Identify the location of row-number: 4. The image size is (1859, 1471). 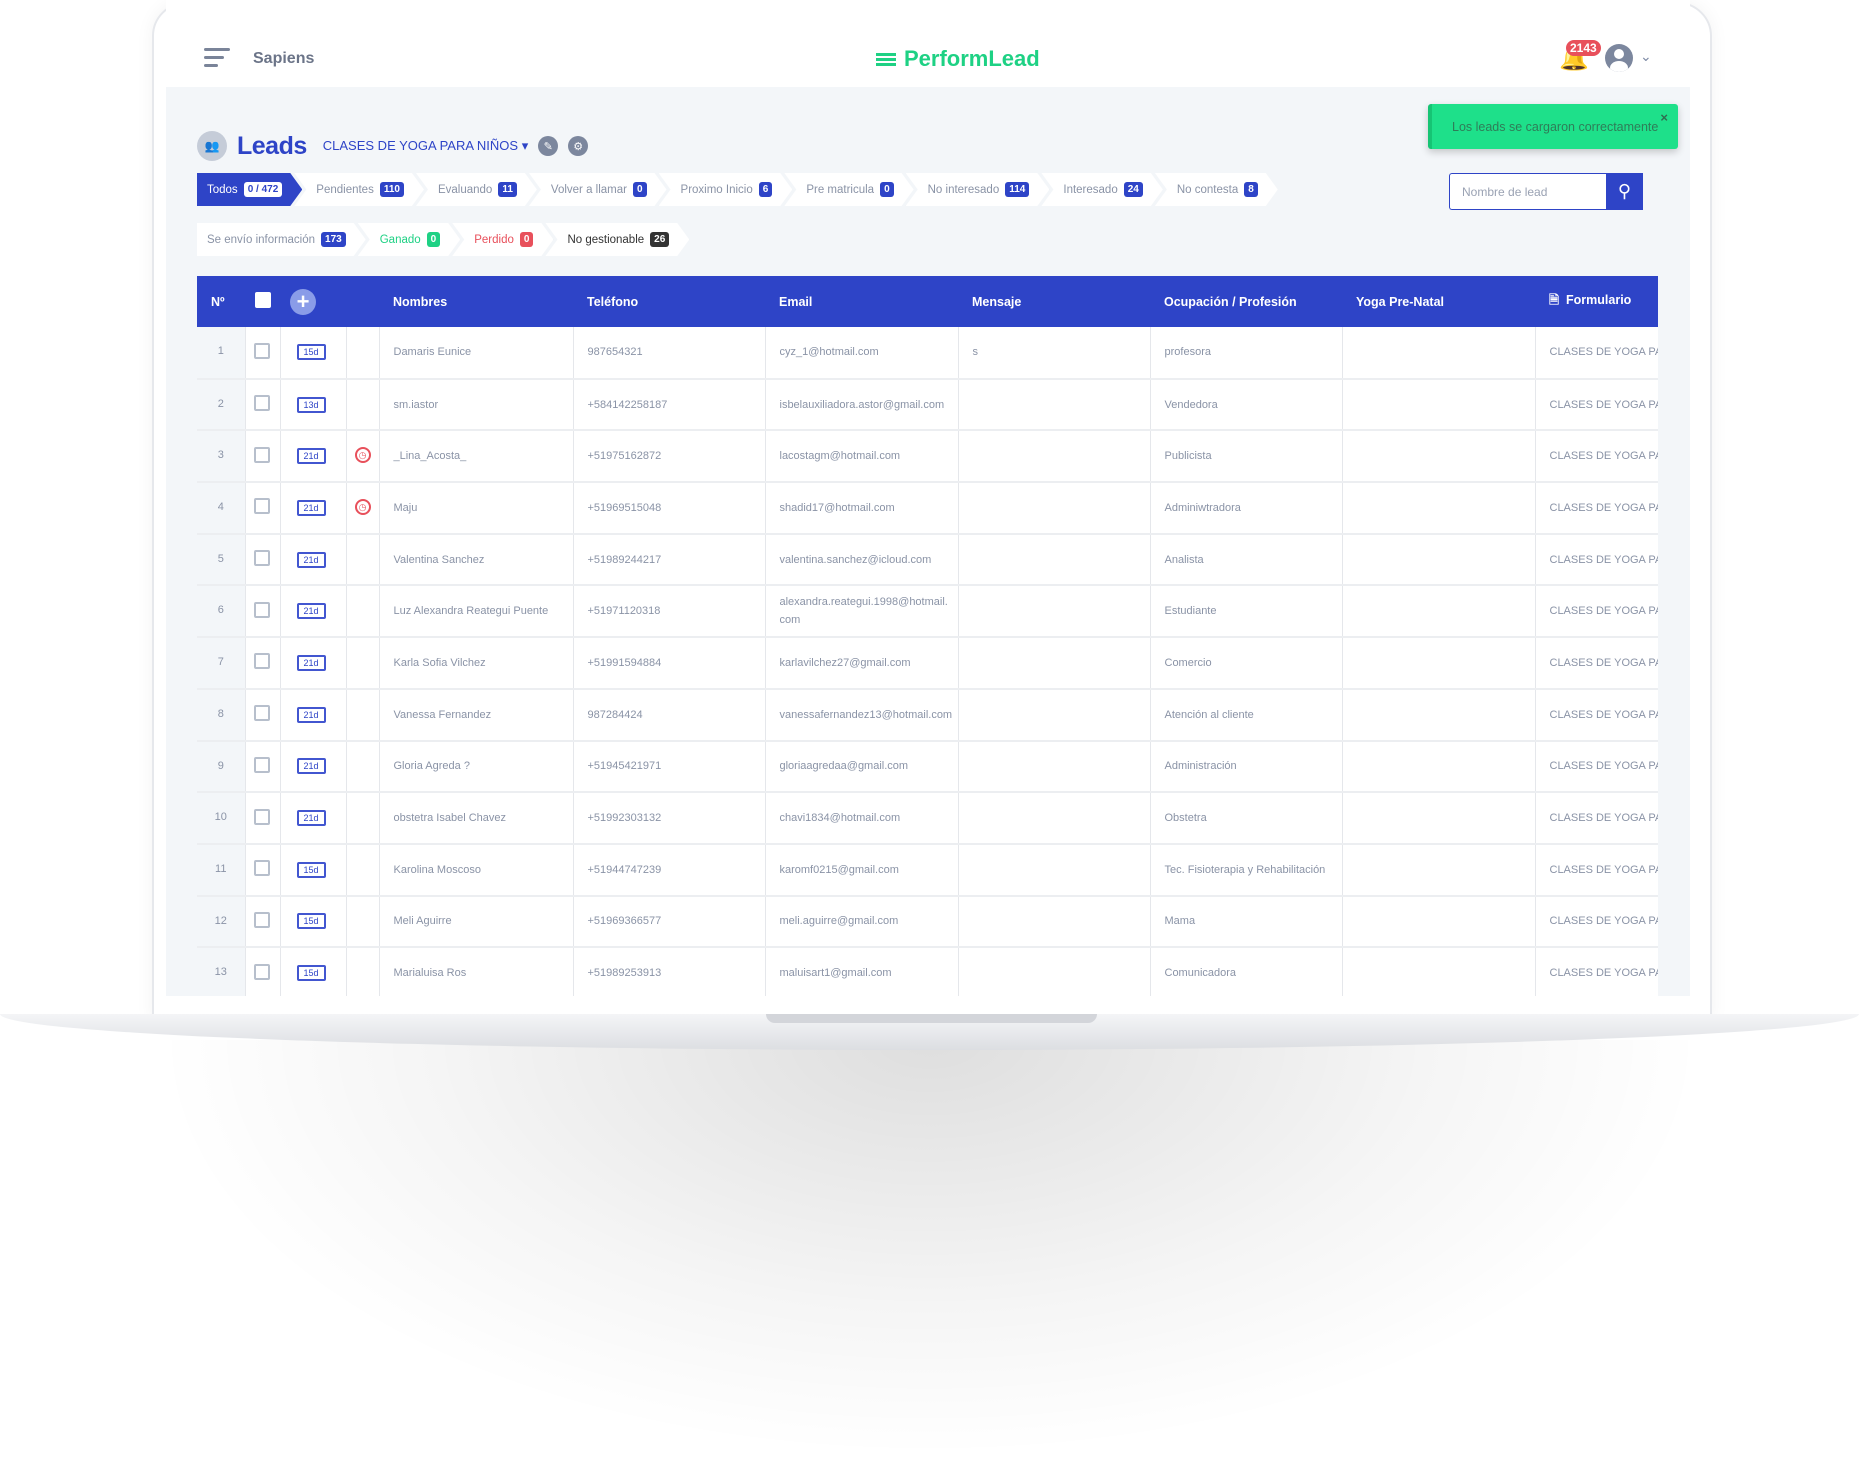
(221, 508).